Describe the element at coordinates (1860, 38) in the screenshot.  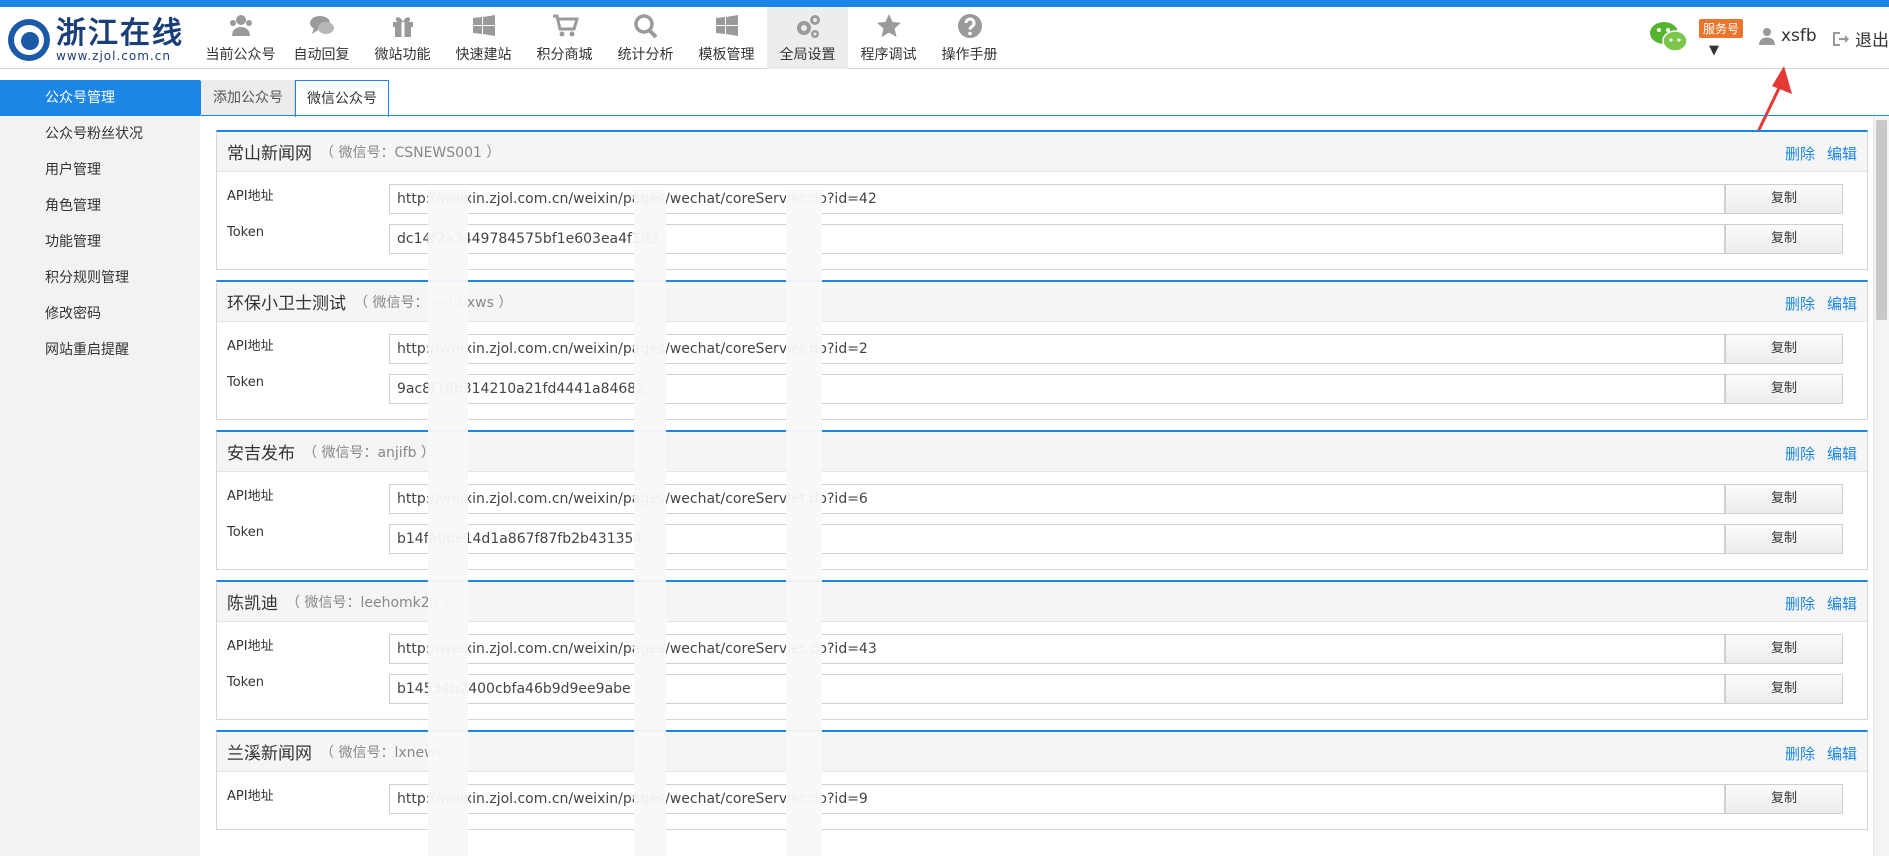
I see `logout-button: 退出` at that location.